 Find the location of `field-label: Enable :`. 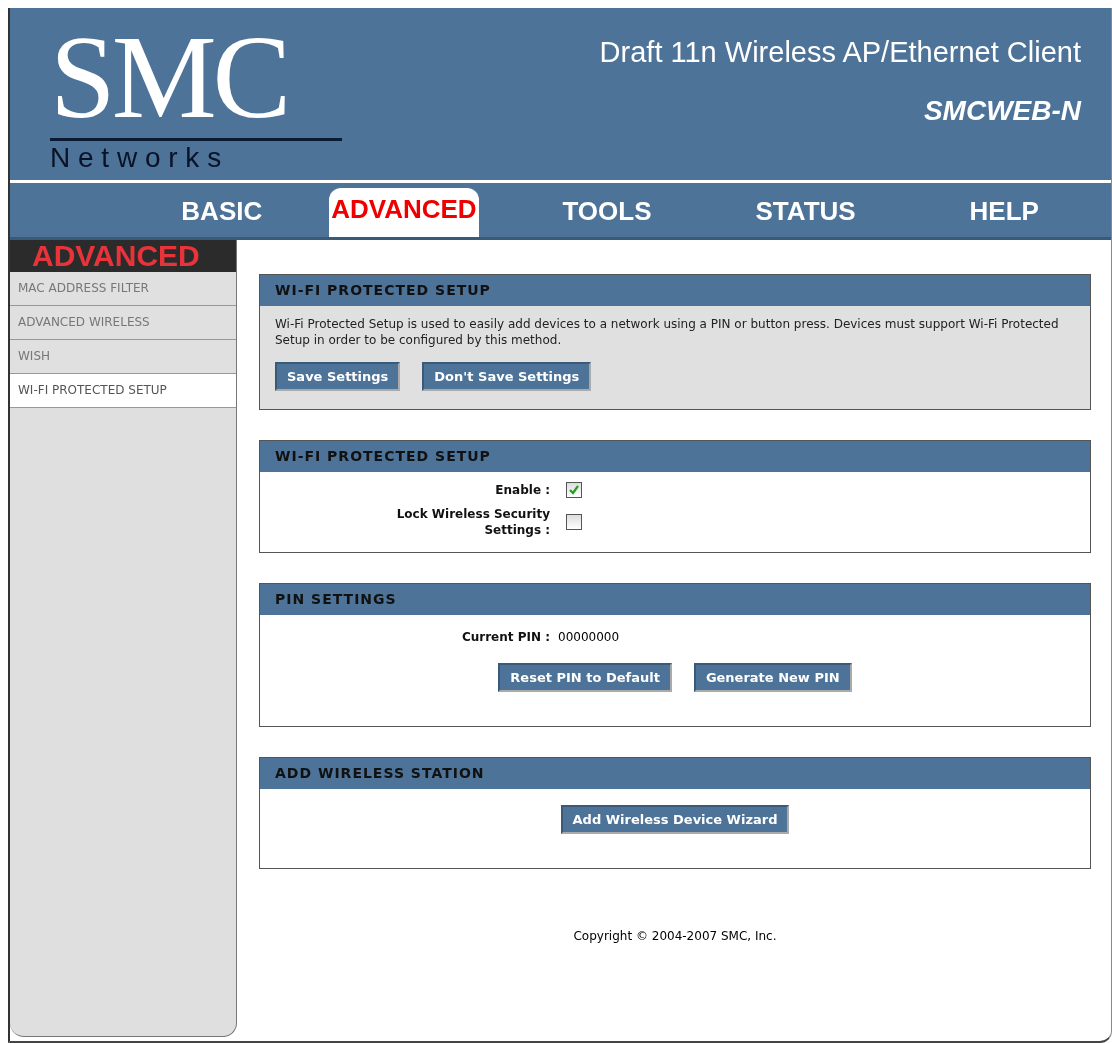

field-label: Enable : is located at coordinates (522, 490).